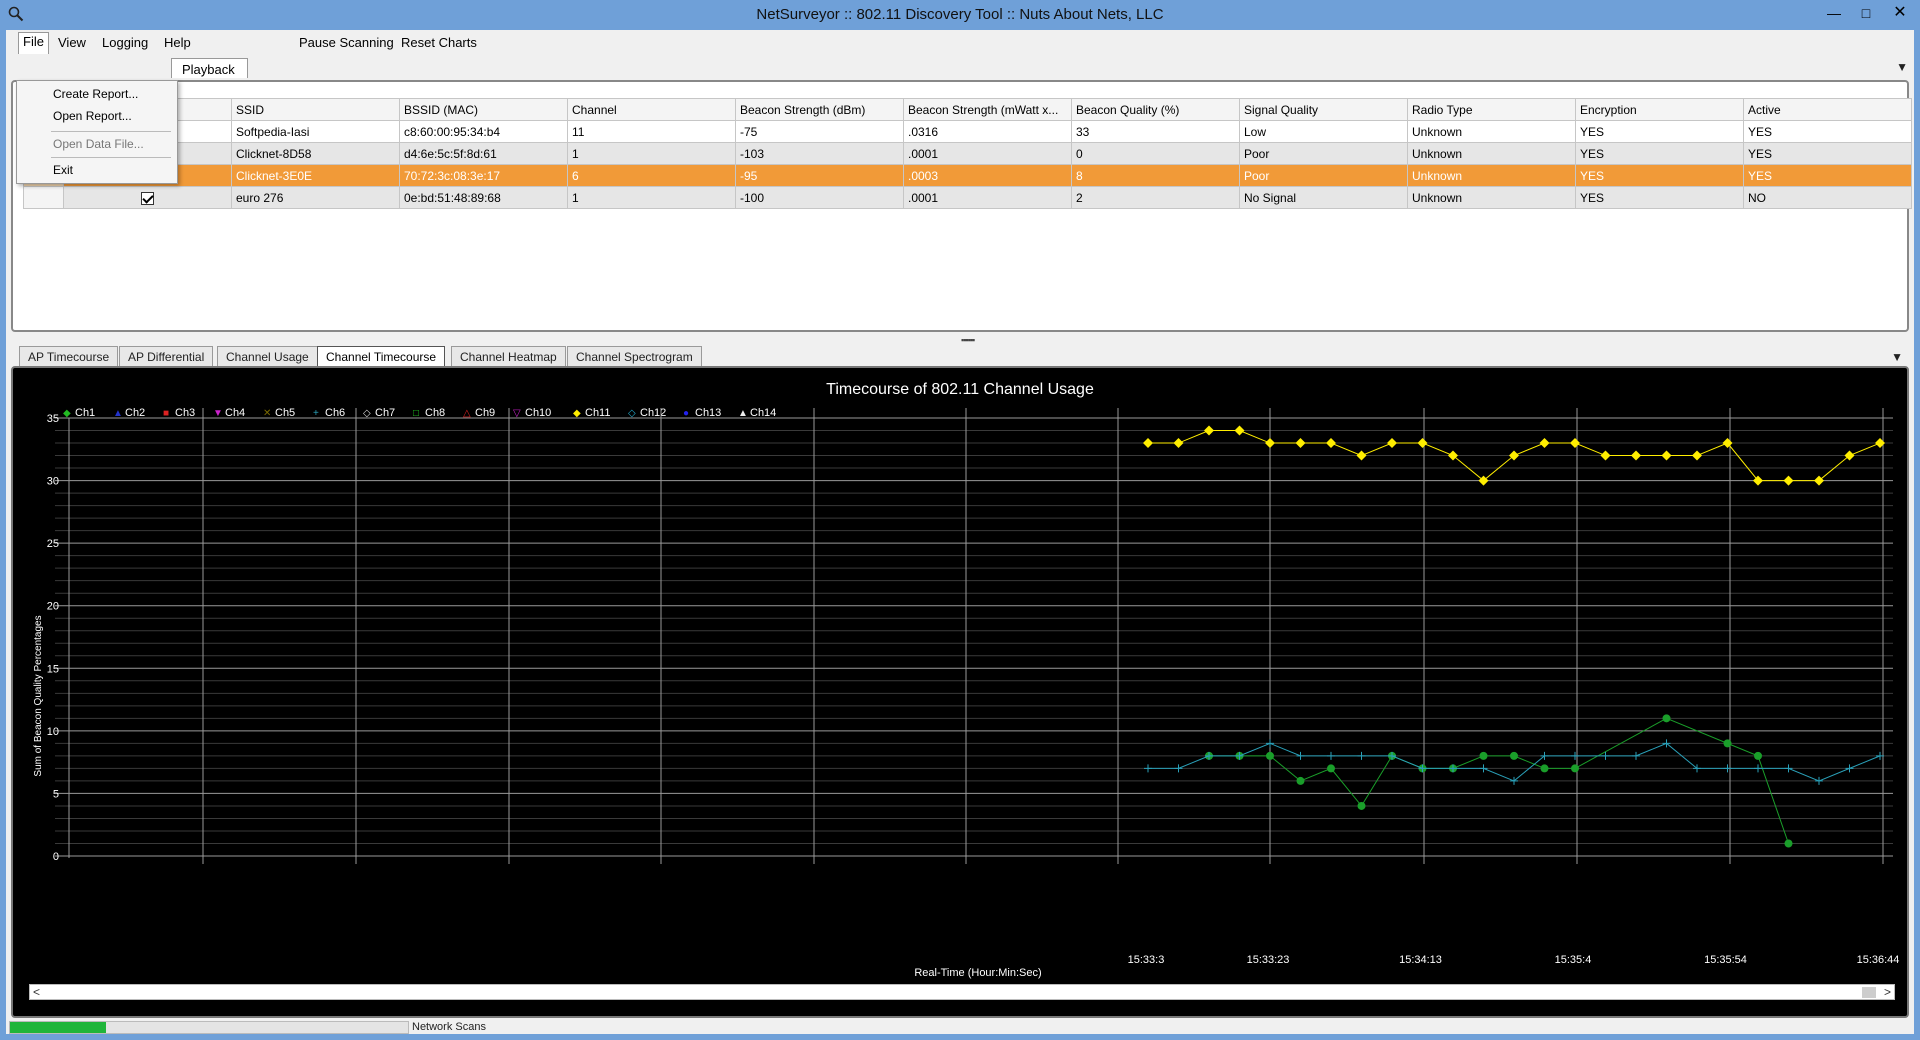  Describe the element at coordinates (1323, 197) in the screenshot. I see `cell-signal: No Signal` at that location.